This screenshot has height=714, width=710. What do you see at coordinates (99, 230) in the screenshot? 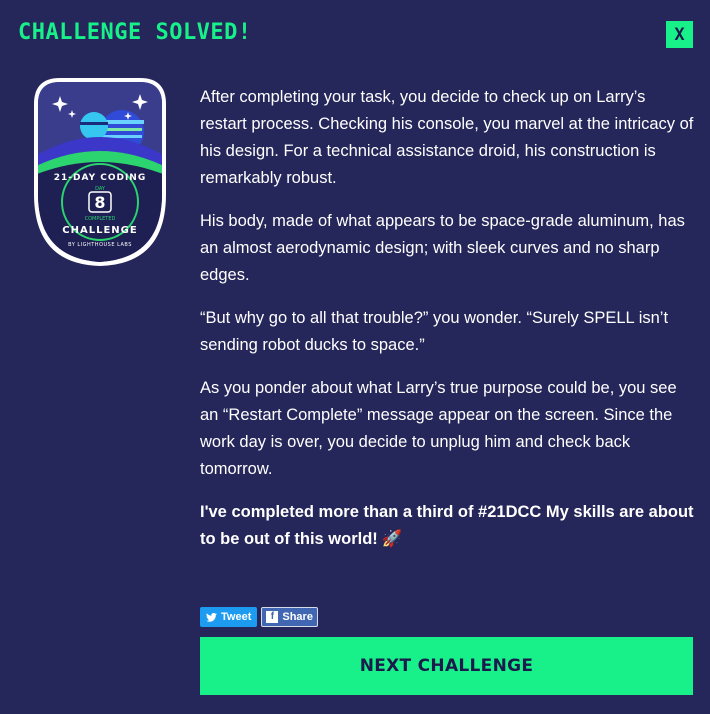
I see `badge-challenge-label: CHALLENGE` at bounding box center [99, 230].